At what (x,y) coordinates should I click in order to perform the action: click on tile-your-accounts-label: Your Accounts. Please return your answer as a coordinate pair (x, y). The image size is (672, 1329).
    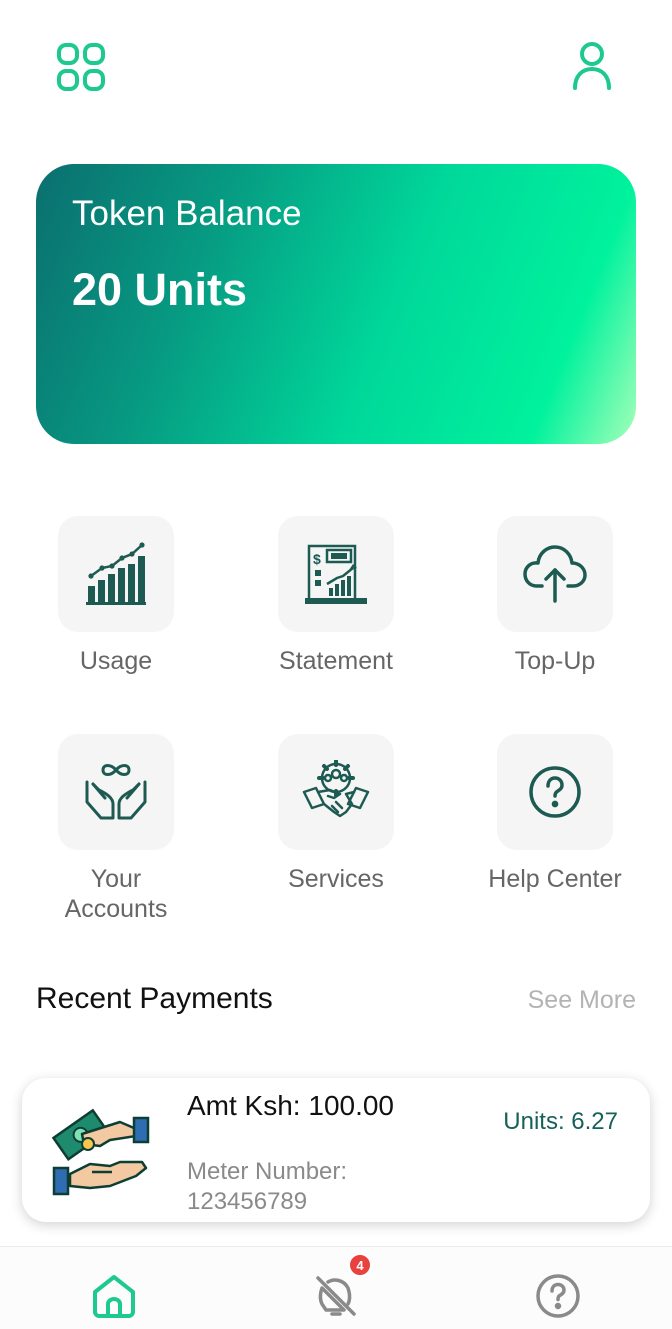
    Looking at the image, I should click on (116, 894).